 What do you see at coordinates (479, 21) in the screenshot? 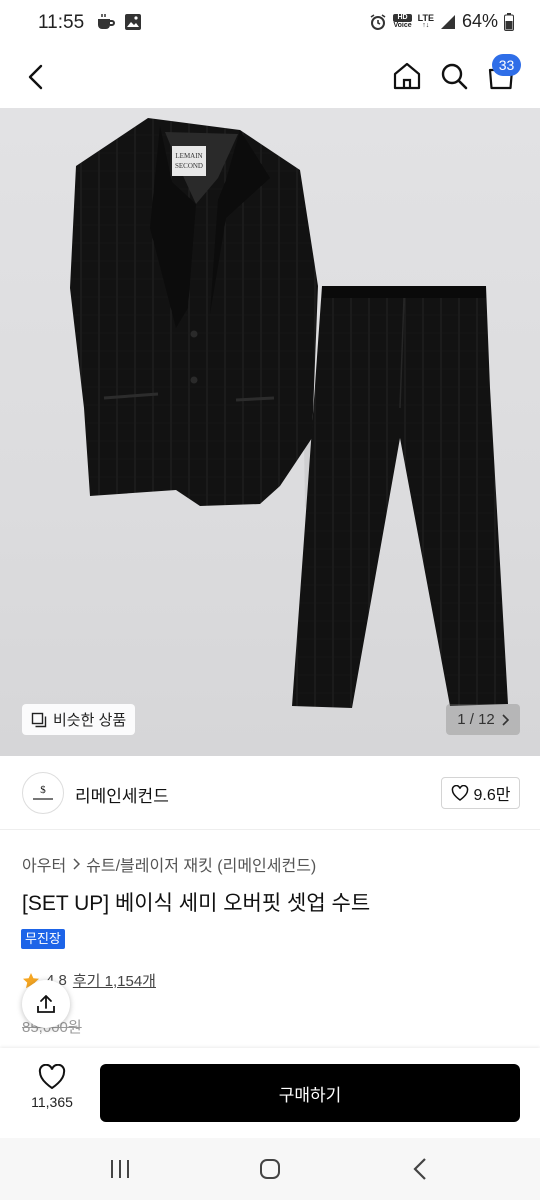
I see `battery-percent: 64%` at bounding box center [479, 21].